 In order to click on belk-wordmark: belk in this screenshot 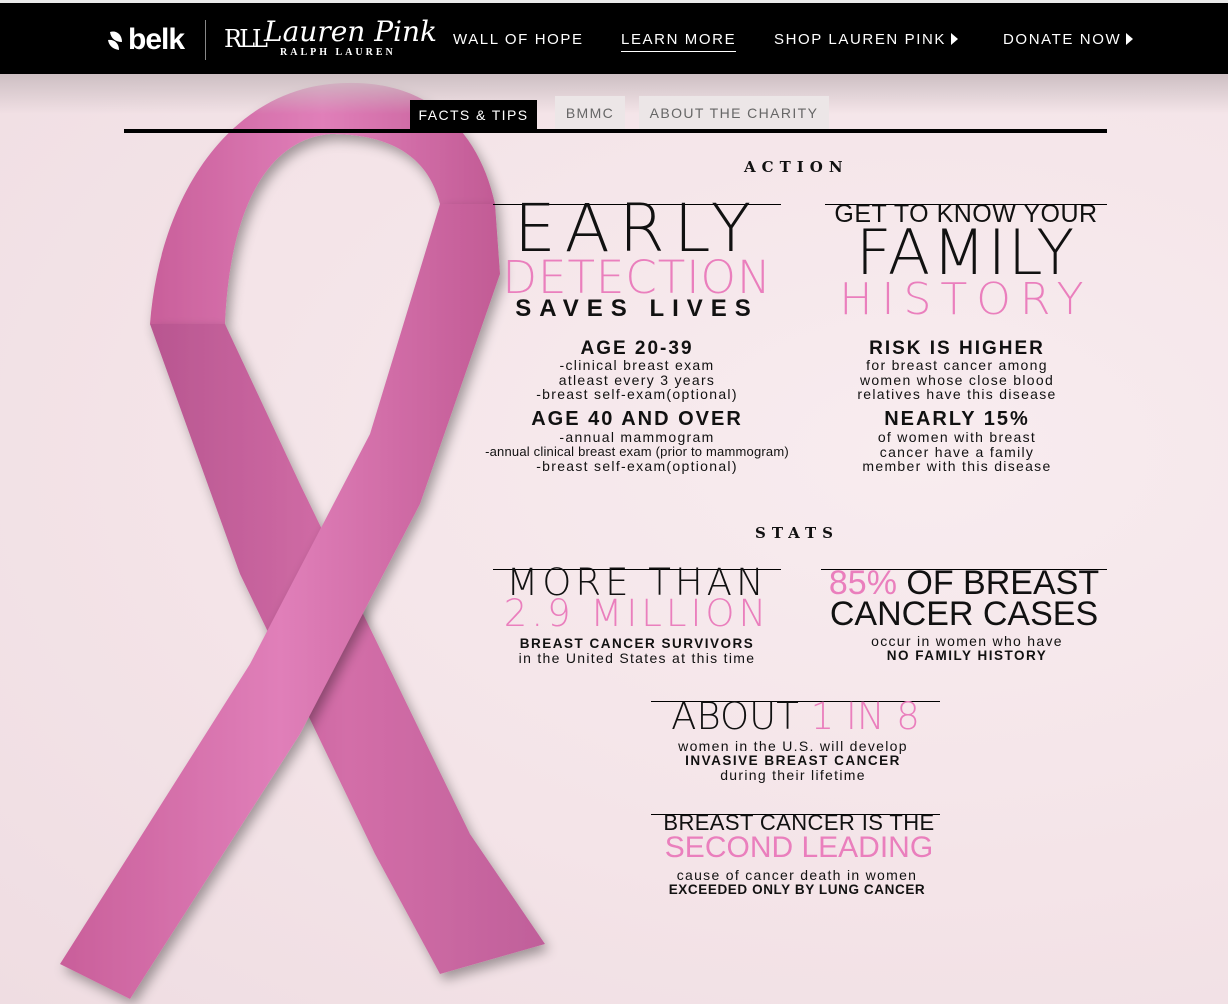, I will do `click(156, 39)`.